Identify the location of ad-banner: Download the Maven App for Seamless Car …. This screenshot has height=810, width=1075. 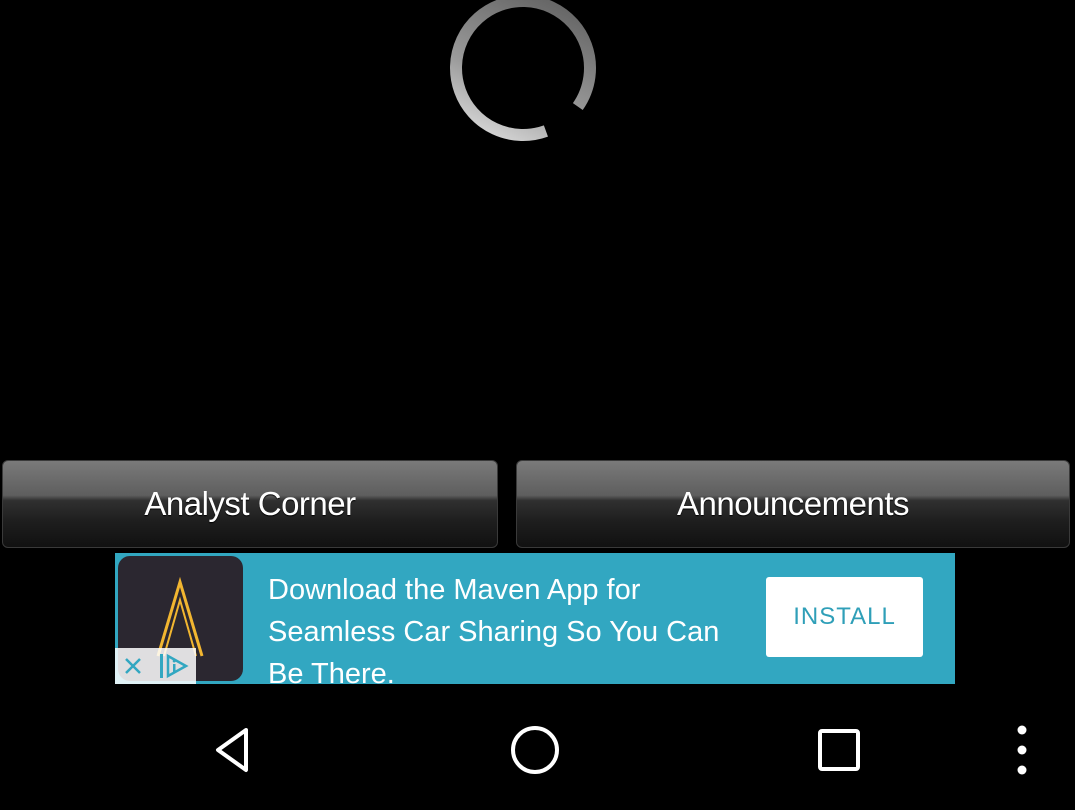
(535, 618).